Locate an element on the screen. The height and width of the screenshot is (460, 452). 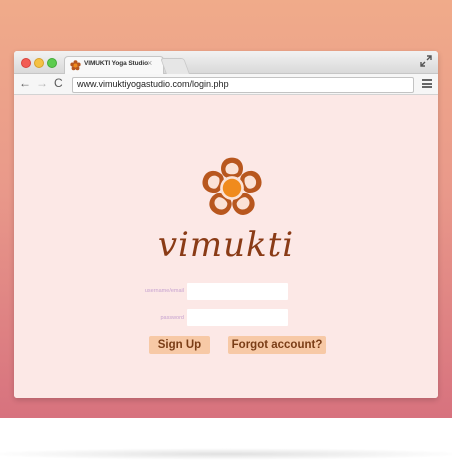
forward-arrow-icon: → is located at coordinates (42, 83).